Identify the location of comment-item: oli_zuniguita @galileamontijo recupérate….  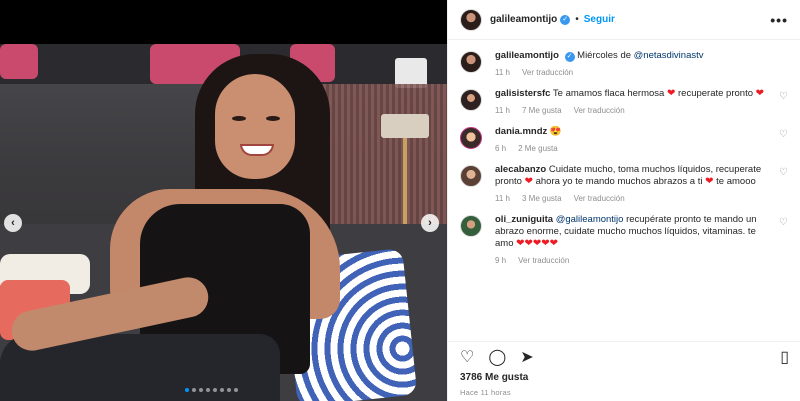
(624, 239).